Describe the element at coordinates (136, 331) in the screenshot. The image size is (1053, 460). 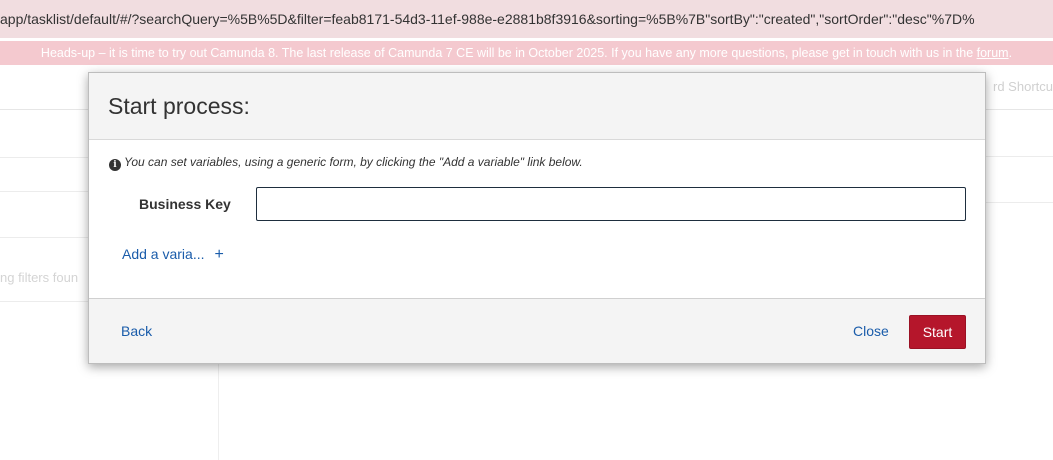
I see `back-button: Back` at that location.